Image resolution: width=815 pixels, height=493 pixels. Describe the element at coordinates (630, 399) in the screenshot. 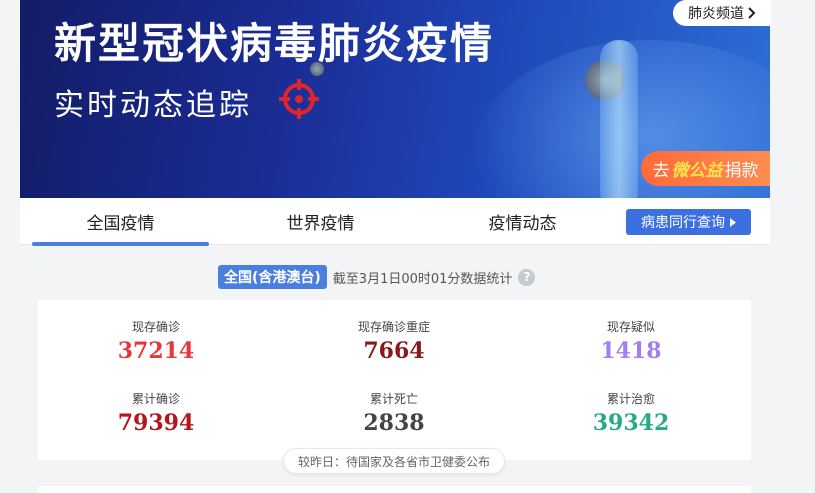

I see `stat-label: 累计治愈` at that location.